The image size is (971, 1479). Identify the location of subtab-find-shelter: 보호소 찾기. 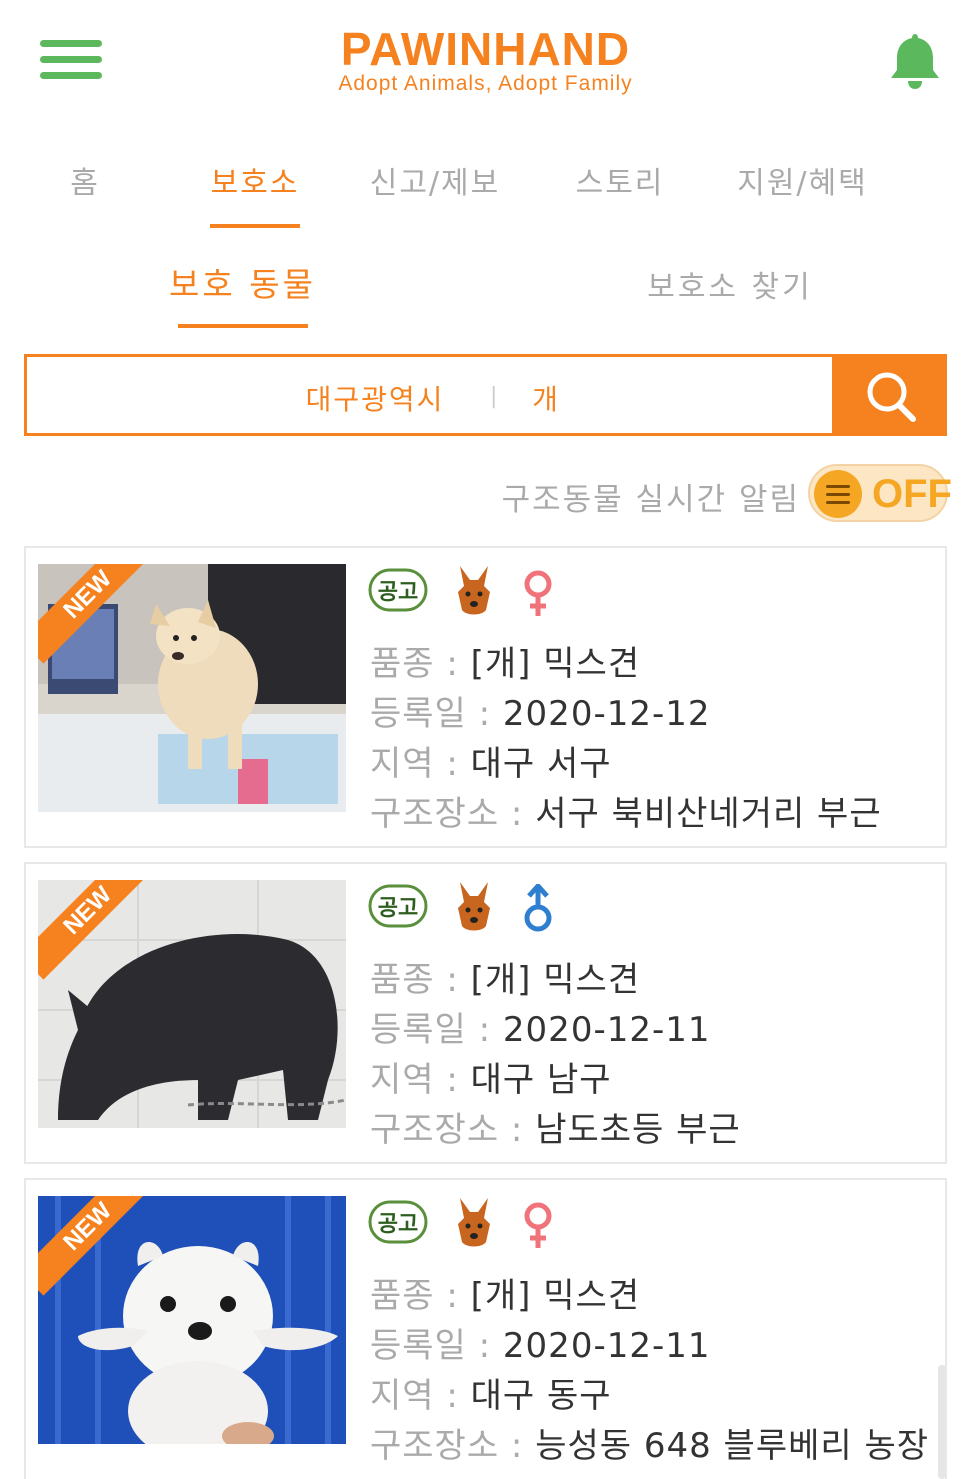
(730, 284).